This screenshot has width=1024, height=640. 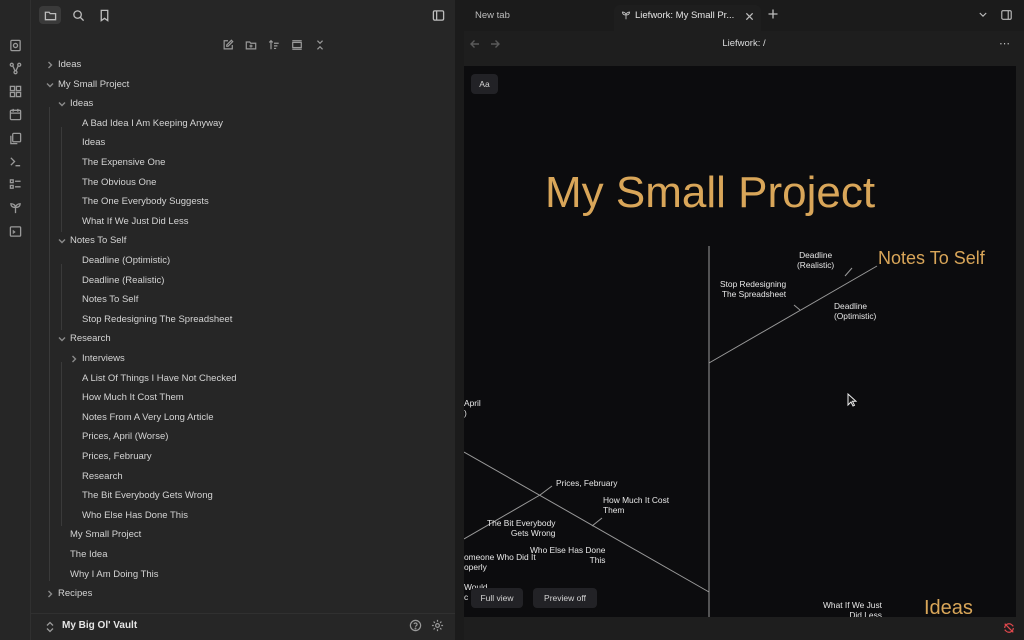 I want to click on new-note-button, so click(x=227, y=45).